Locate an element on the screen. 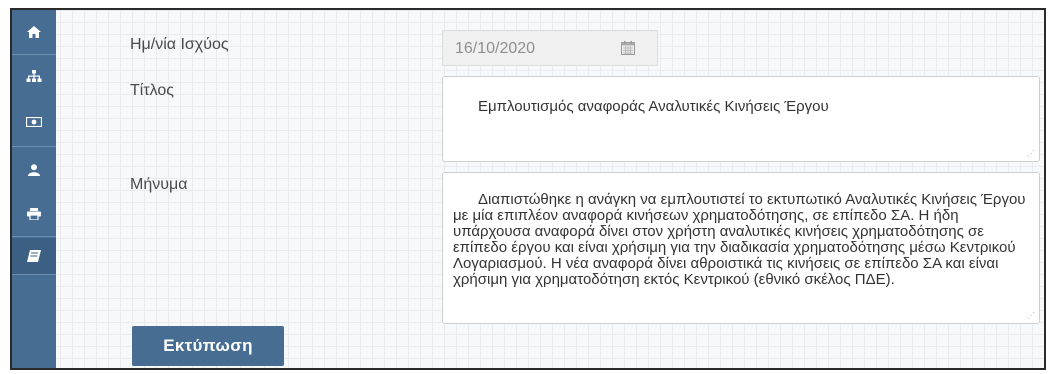 The image size is (1056, 374). title-label: Τίτλος is located at coordinates (152, 90).